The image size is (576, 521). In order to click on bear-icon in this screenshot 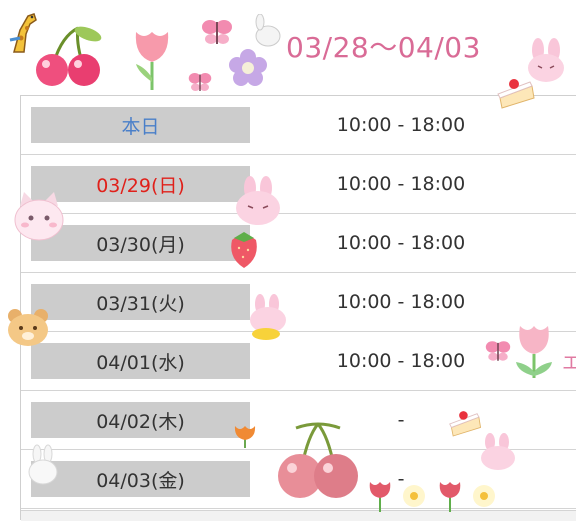, I will do `click(28, 327)`.